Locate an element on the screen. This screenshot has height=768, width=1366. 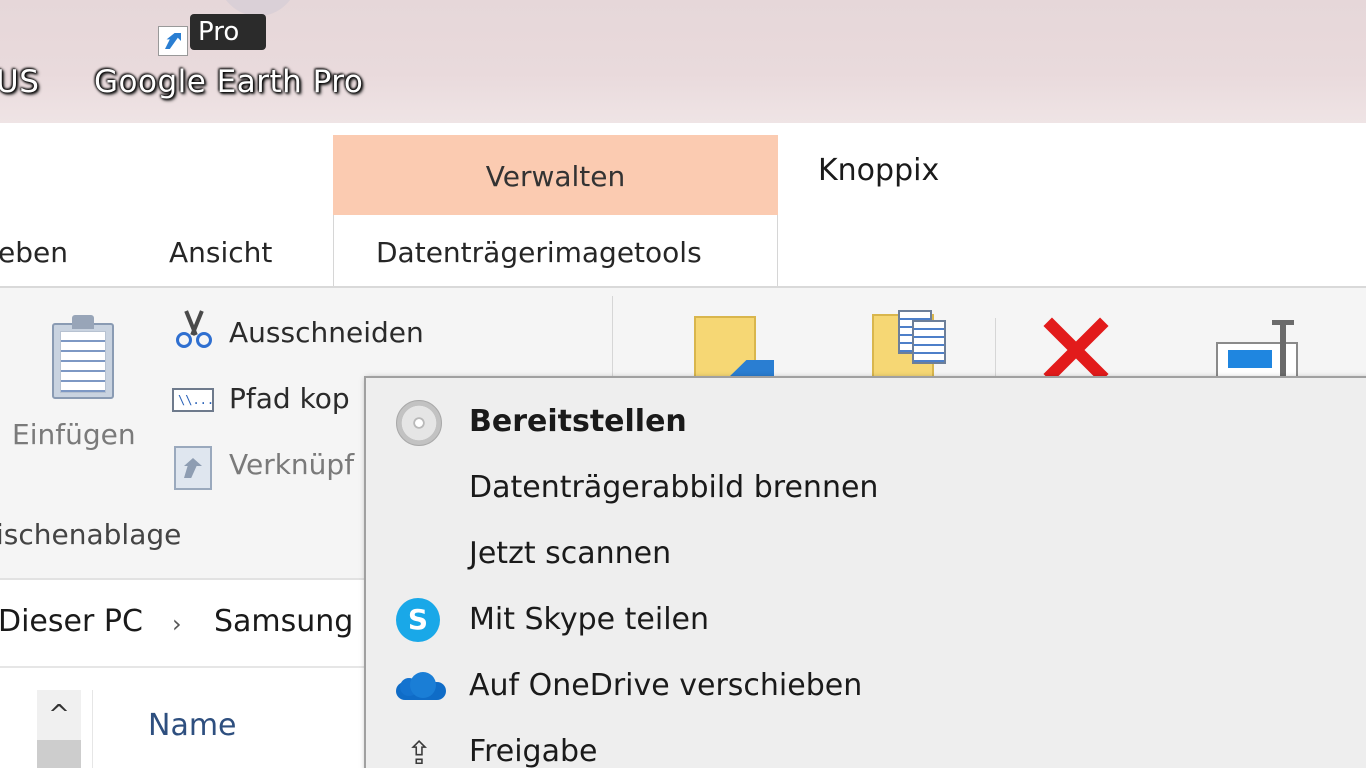
breadcrumb-samsung: Samsung is located at coordinates (283, 621).